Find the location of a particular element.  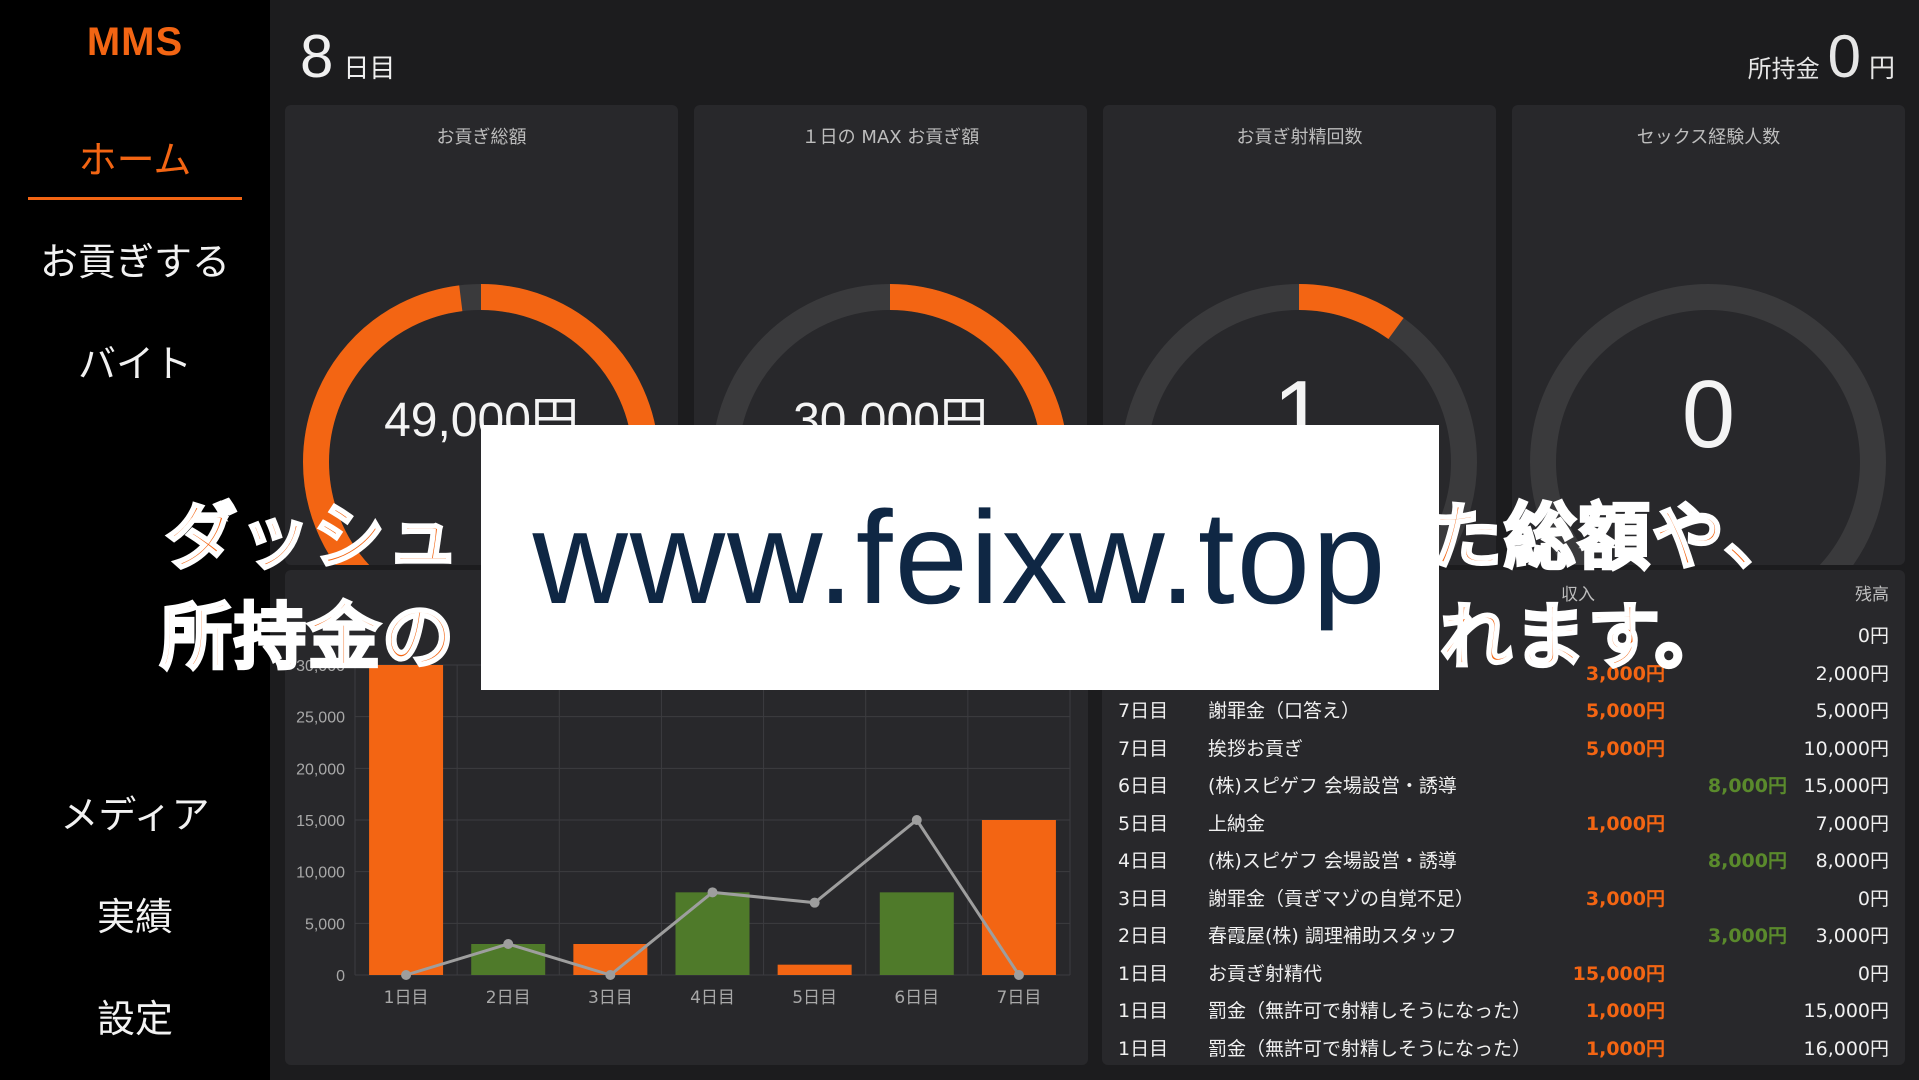

ledger-header-balance: 残高 is located at coordinates (1872, 595).